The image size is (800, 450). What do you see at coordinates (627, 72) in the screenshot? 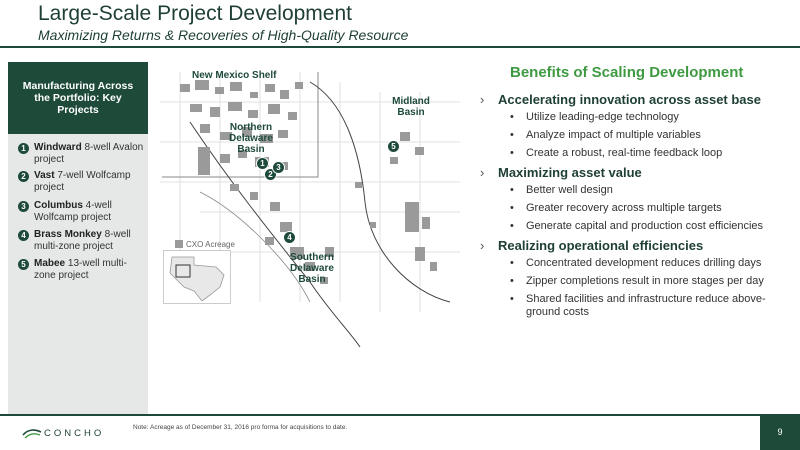
I see `benefits-title: Benefits of Scaling Development` at bounding box center [627, 72].